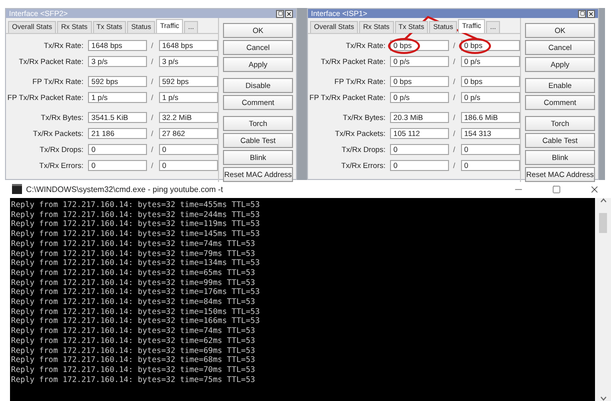  I want to click on console-icon, so click(17, 189).